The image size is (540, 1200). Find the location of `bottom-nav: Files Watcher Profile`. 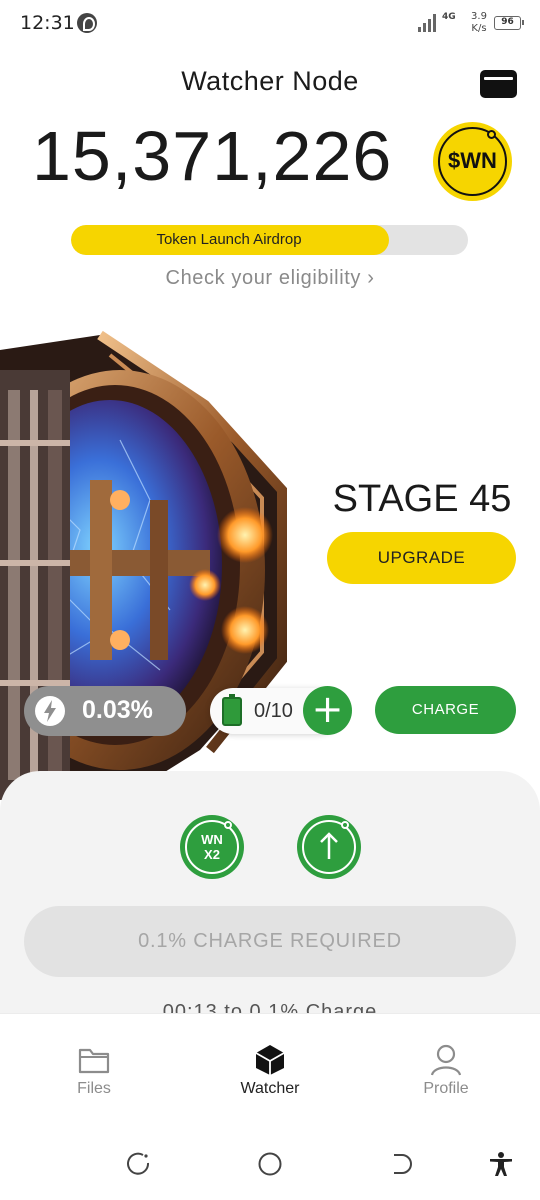

bottom-nav: Files Watcher Profile is located at coordinates (270, 1067).